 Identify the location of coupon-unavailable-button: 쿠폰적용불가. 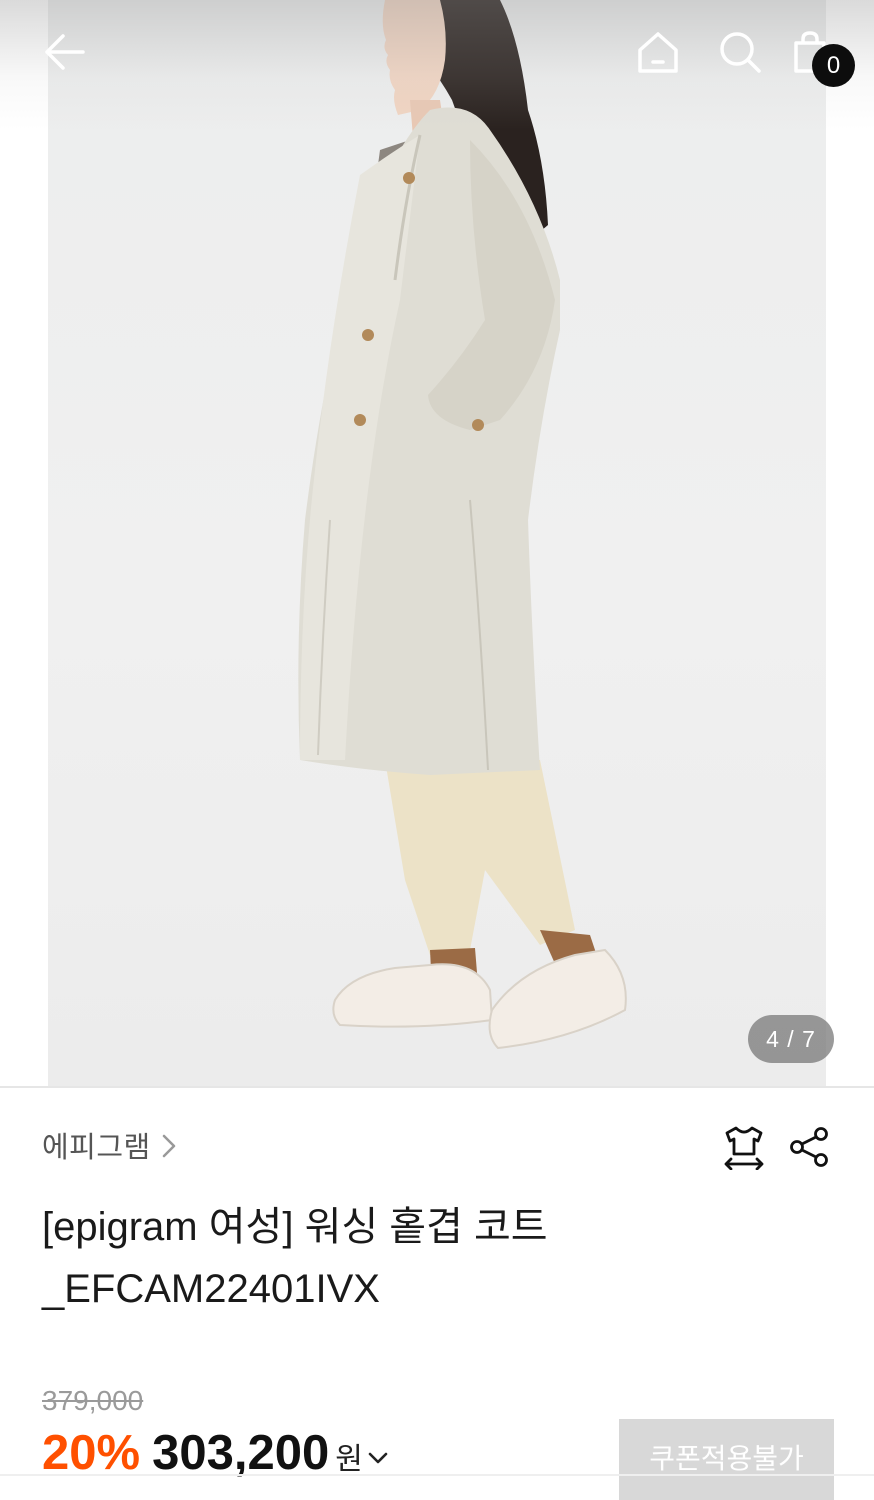
(726, 1459).